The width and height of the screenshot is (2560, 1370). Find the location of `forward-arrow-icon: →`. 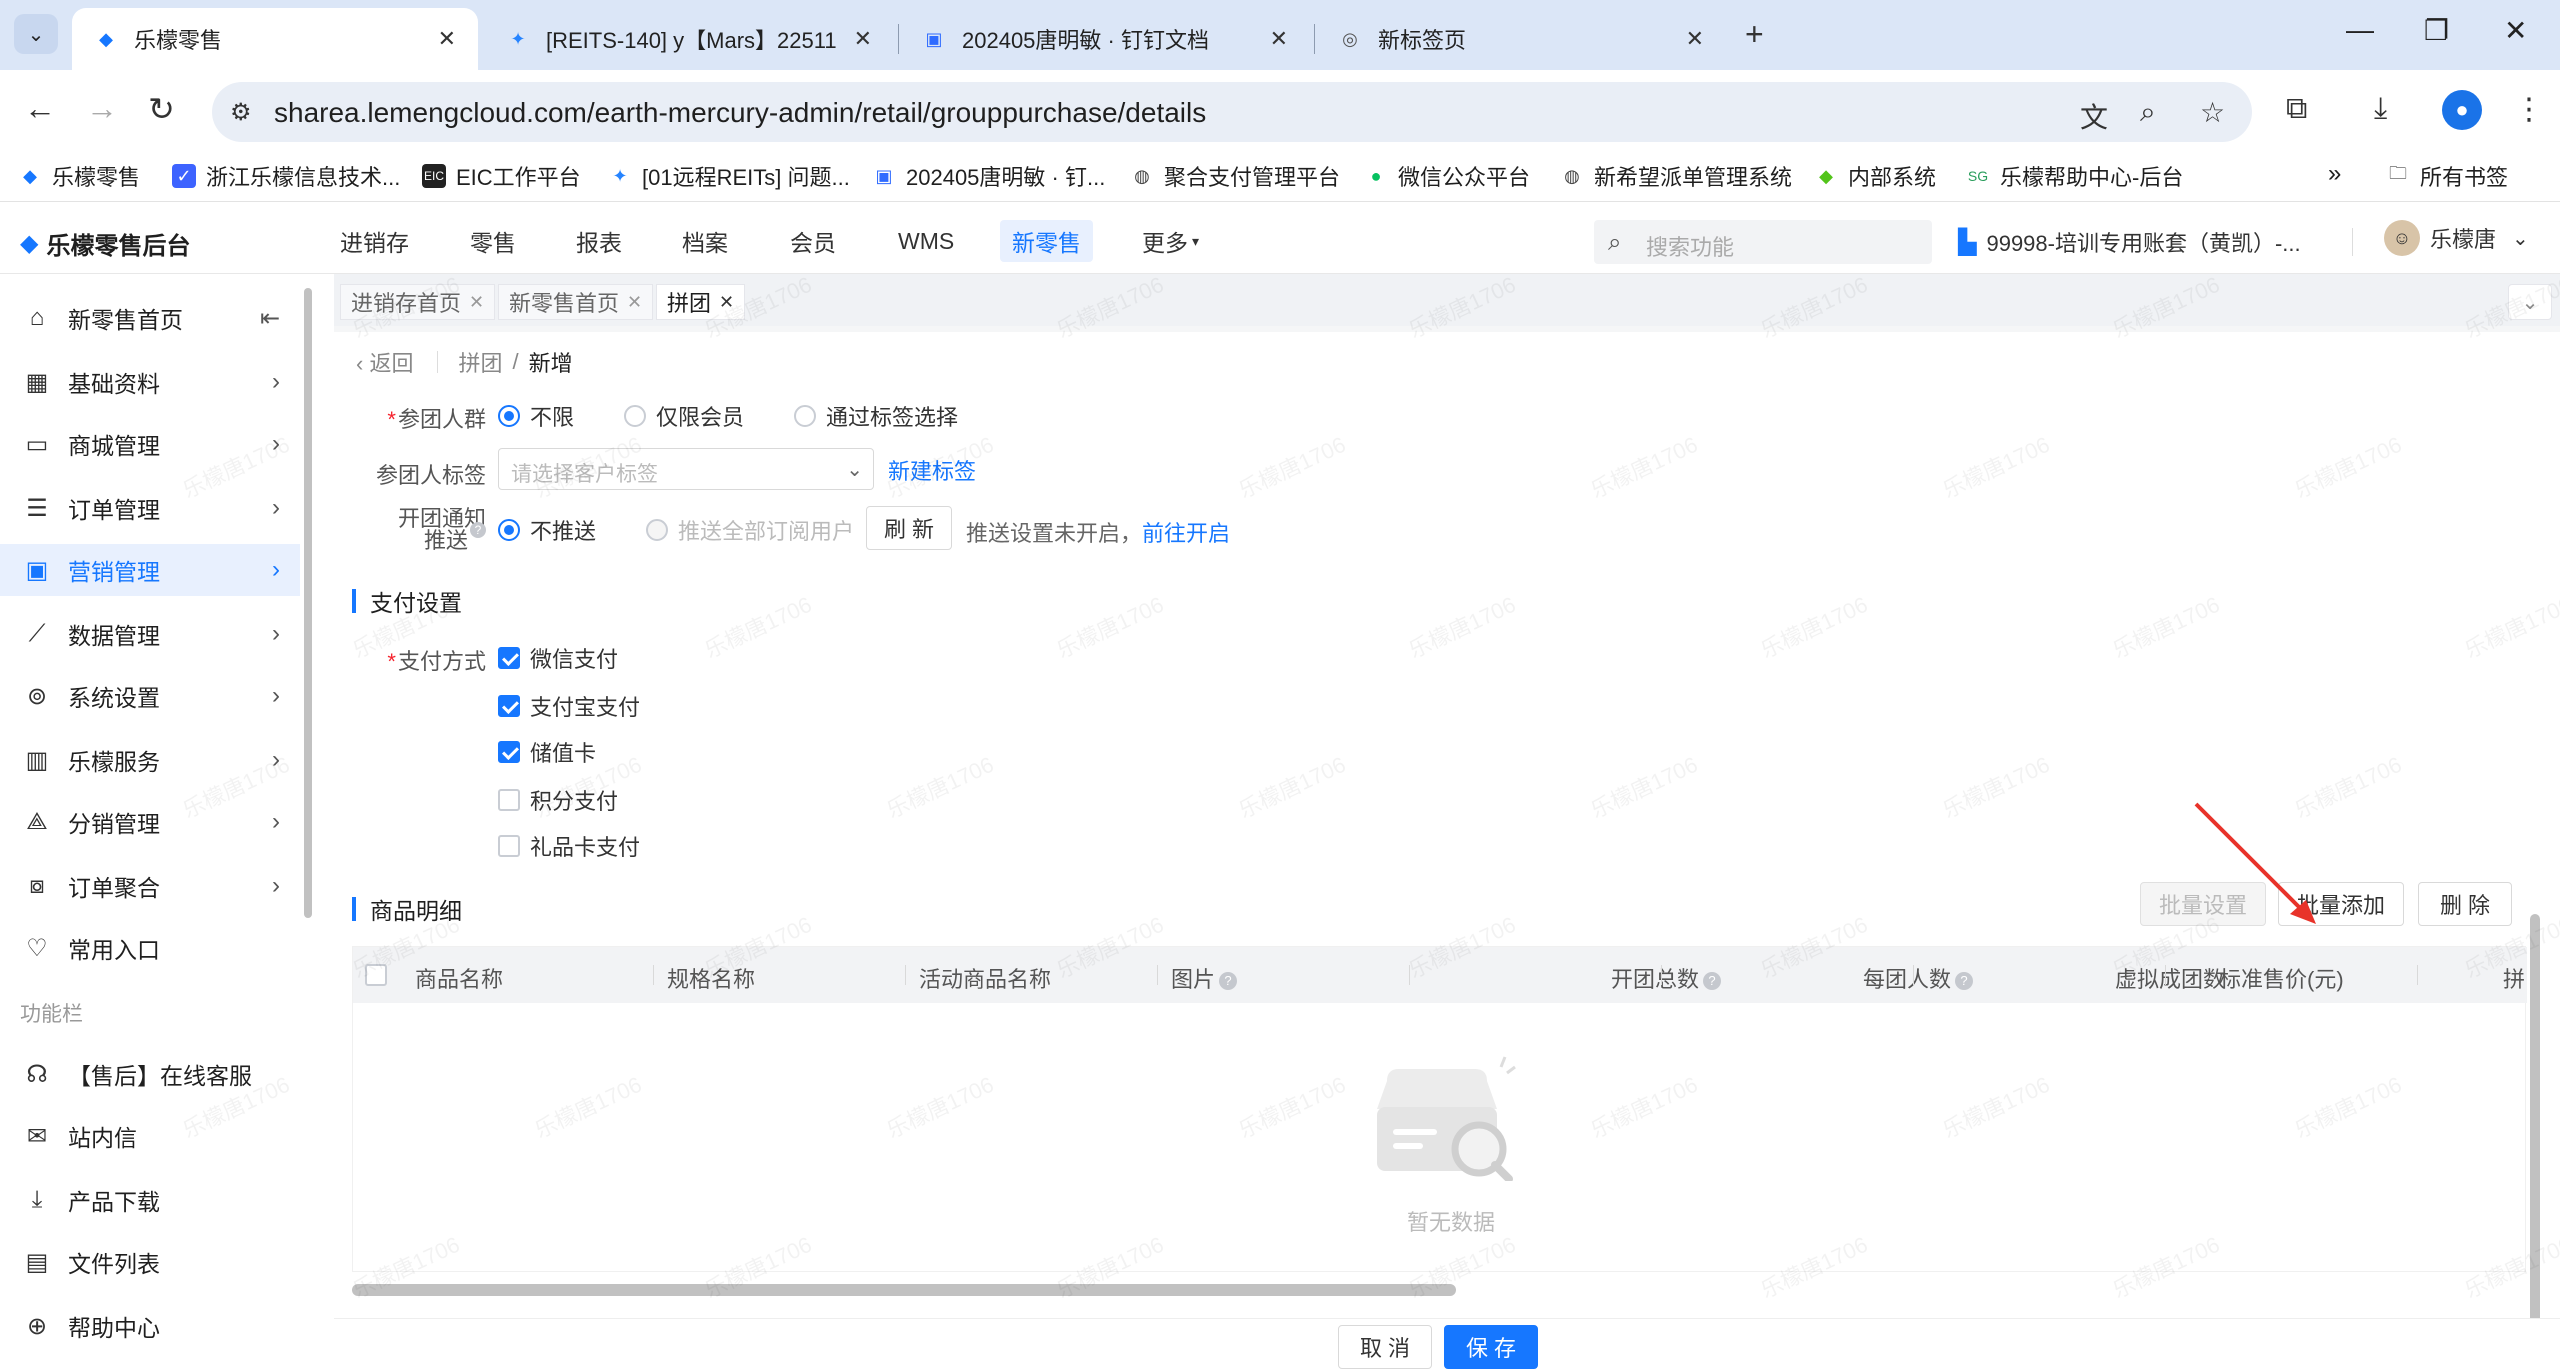

forward-arrow-icon: → is located at coordinates (102, 108).